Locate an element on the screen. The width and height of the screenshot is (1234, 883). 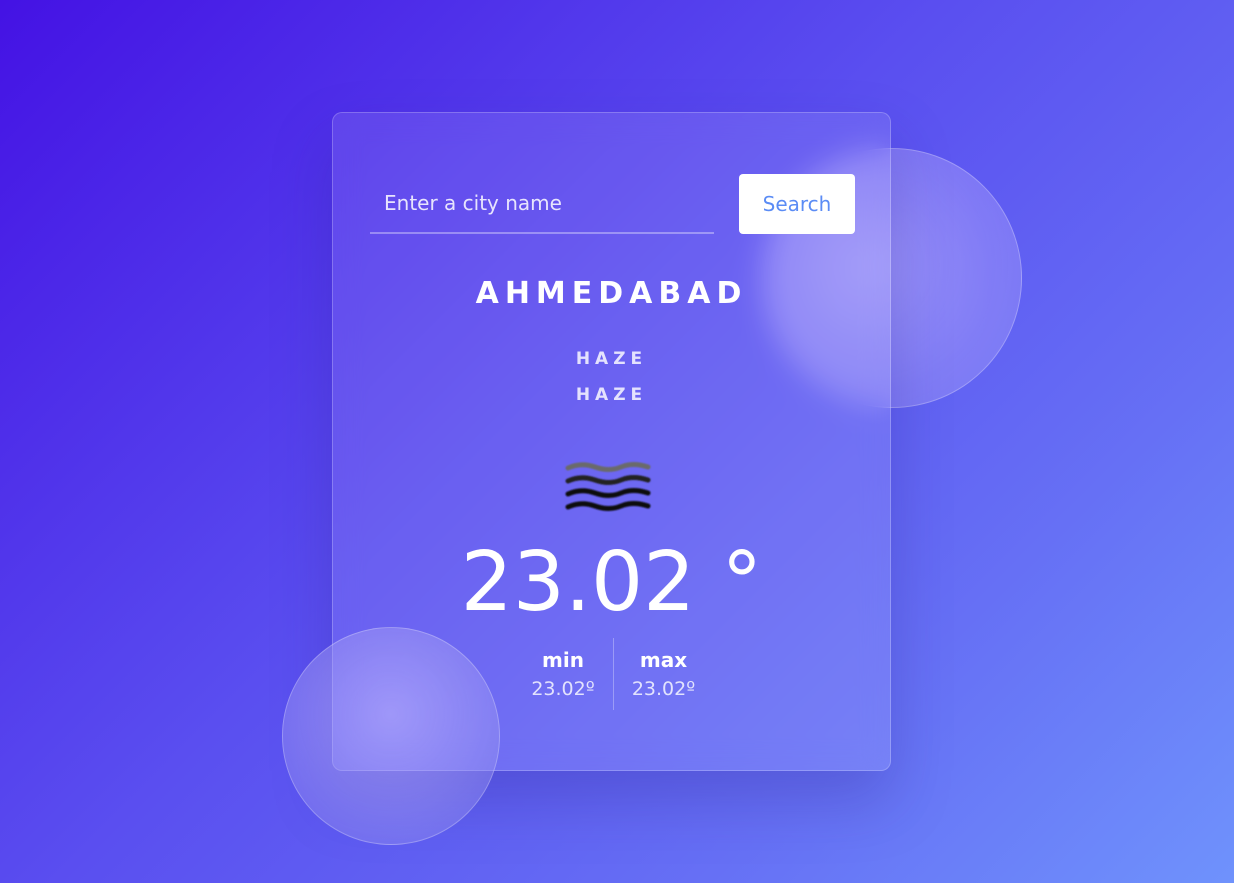
temperature-display: 23.02 ° is located at coordinates (611, 582).